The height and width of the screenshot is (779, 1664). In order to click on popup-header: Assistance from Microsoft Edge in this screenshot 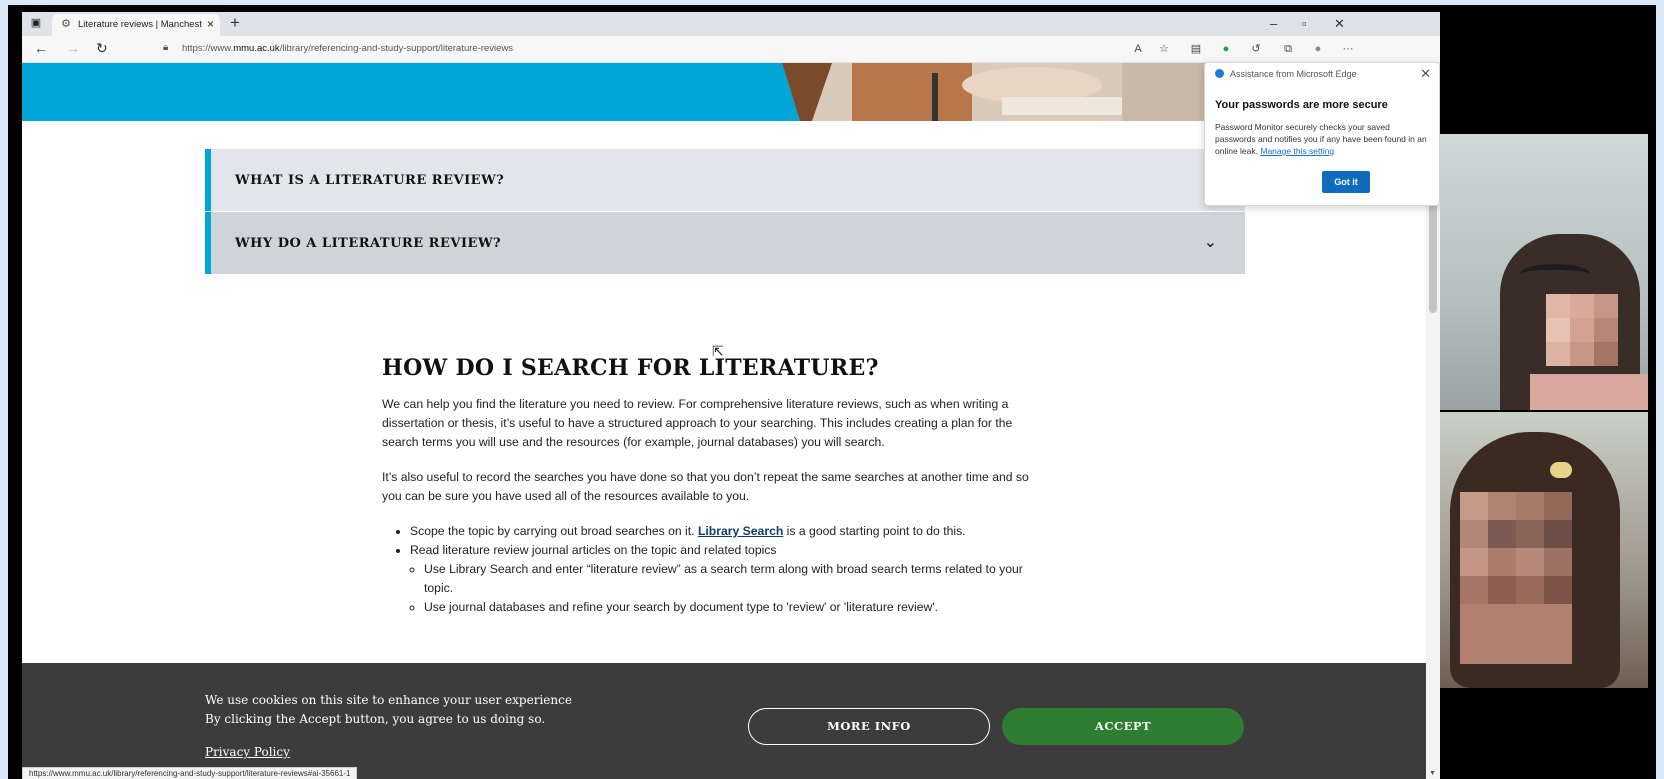, I will do `click(1286, 74)`.